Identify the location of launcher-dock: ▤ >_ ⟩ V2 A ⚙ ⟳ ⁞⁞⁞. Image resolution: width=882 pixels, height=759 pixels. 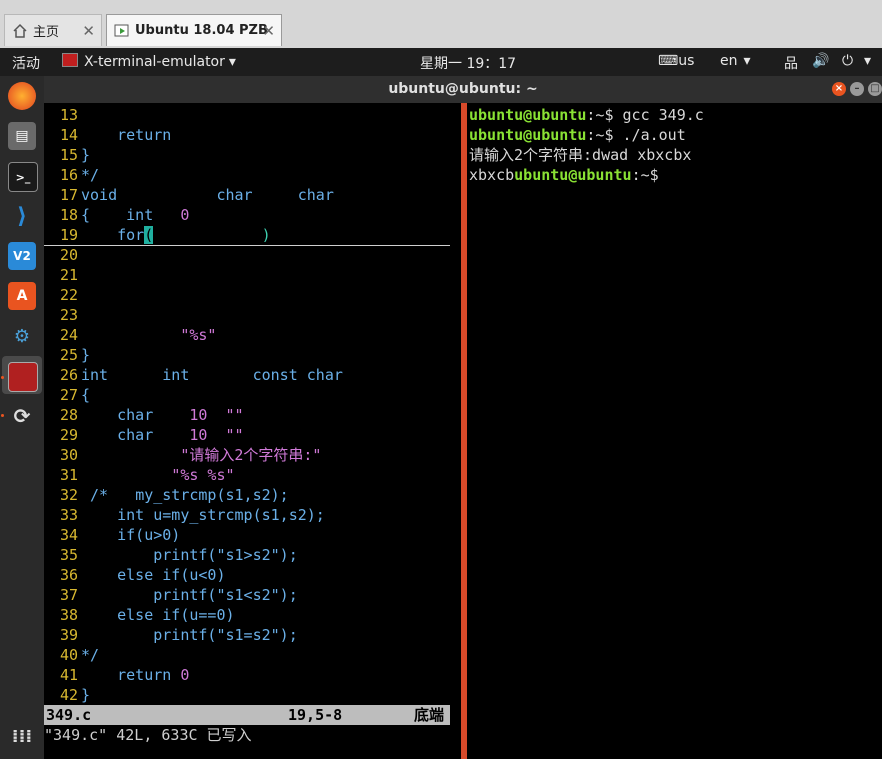
(22, 417).